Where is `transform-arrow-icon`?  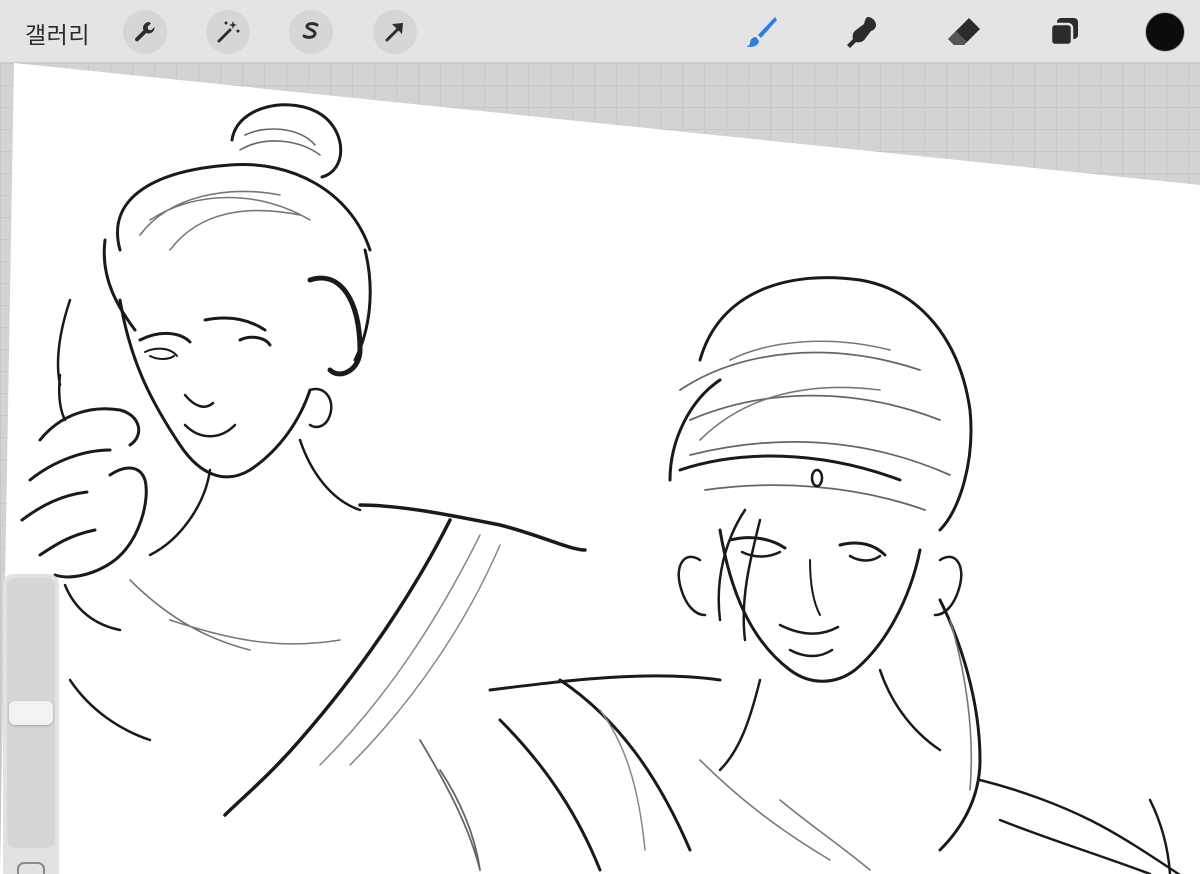
transform-arrow-icon is located at coordinates (395, 32).